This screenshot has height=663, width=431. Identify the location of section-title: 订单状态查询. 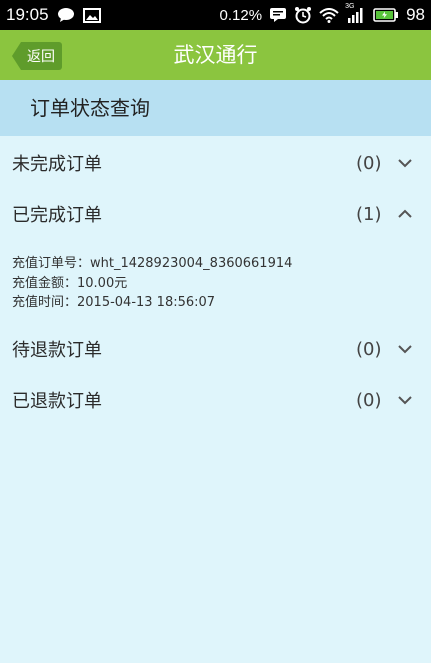
(215, 108).